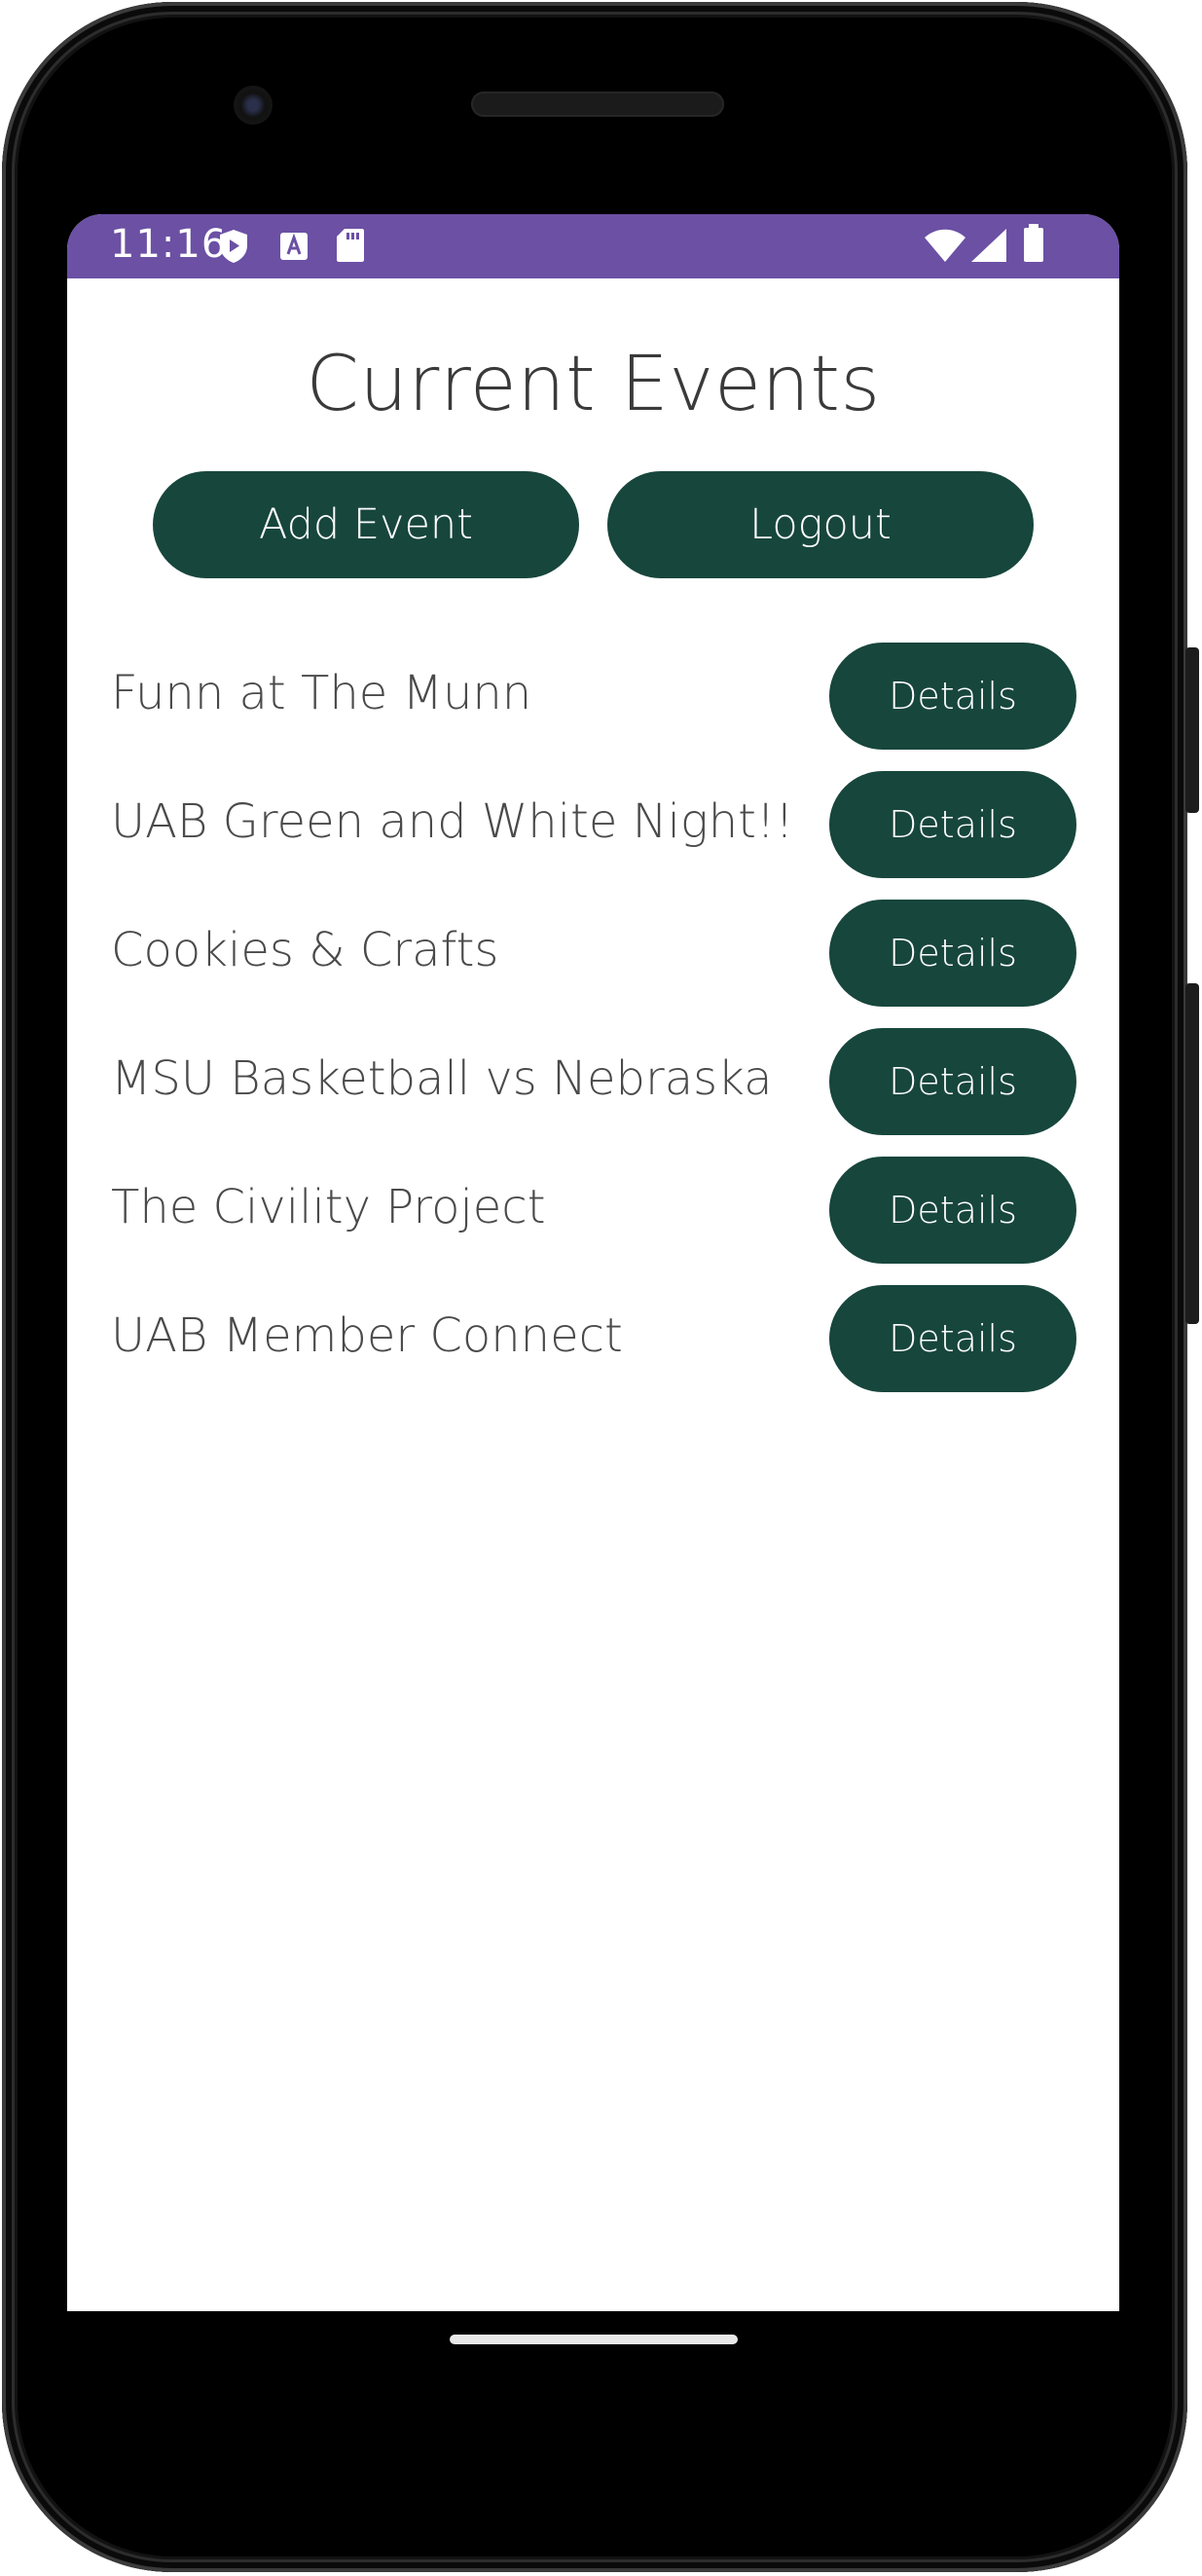 The height and width of the screenshot is (2576, 1202). I want to click on logout-button: Logout, so click(820, 524).